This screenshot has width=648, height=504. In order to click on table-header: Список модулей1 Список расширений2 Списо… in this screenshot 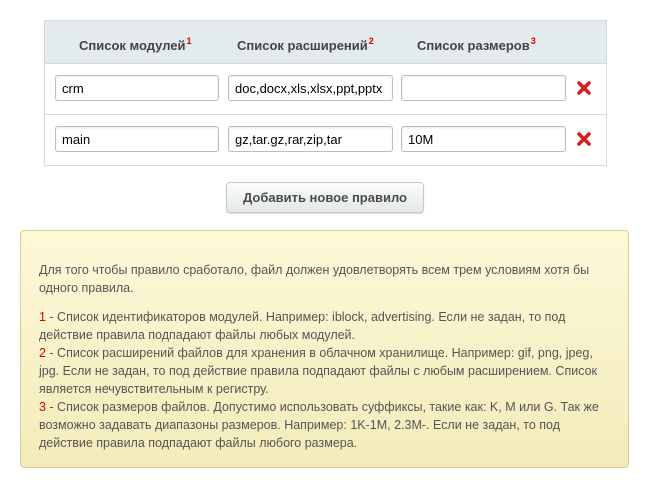, I will do `click(325, 42)`.